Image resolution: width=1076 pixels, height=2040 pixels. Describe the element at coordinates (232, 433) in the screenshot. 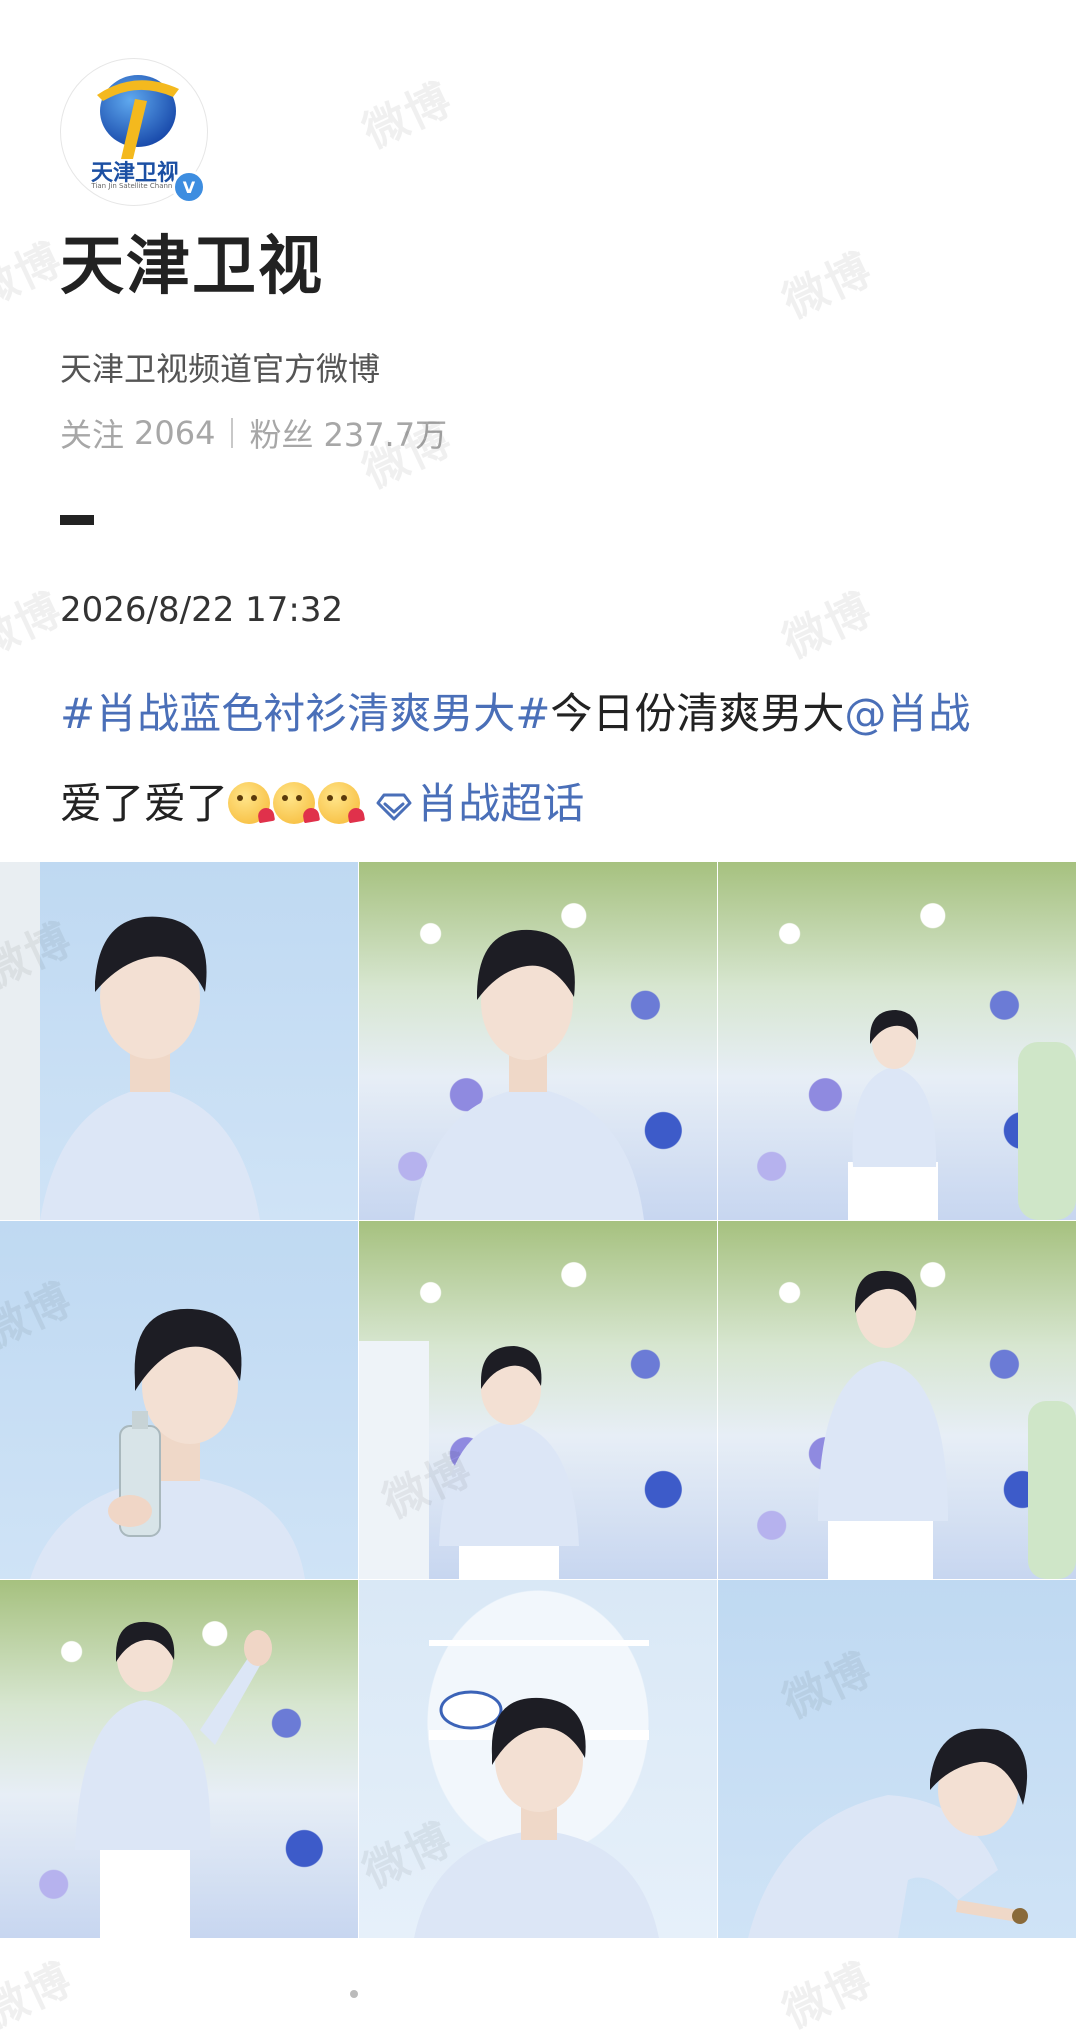

I see `stats-divider` at that location.